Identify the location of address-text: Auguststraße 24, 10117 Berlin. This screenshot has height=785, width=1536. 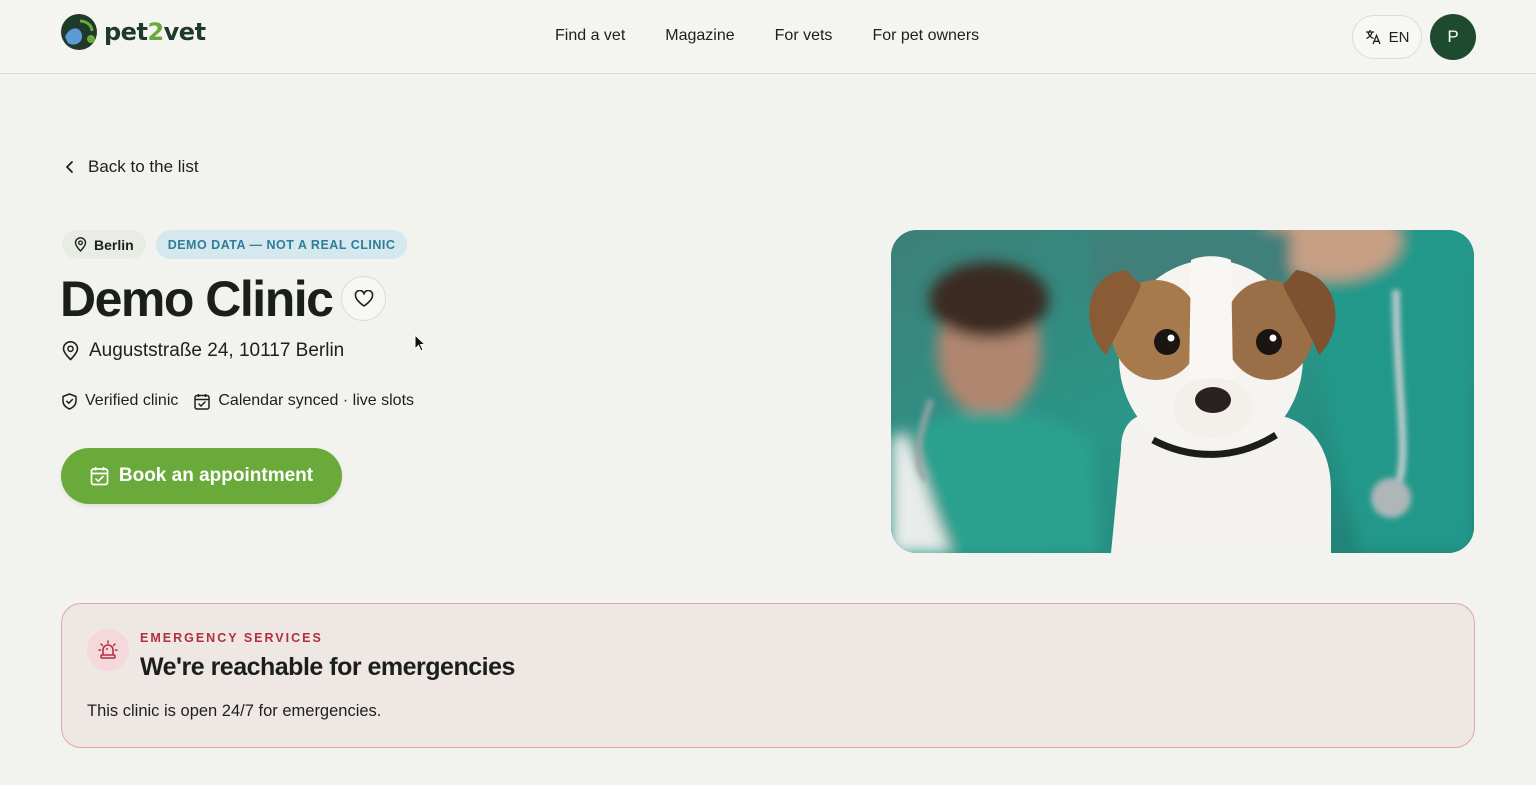
(217, 350).